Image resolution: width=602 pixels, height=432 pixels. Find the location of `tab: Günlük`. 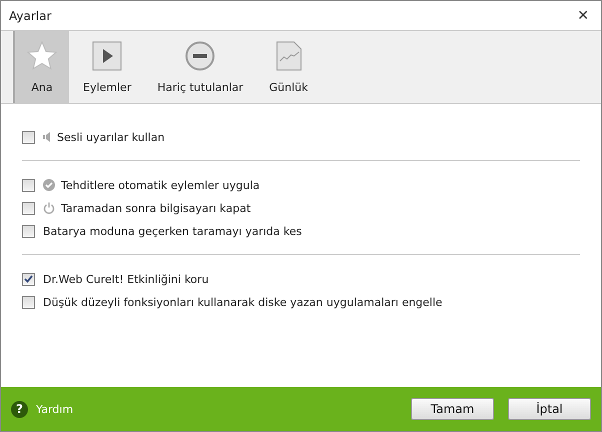

tab: Günlük is located at coordinates (287, 67).